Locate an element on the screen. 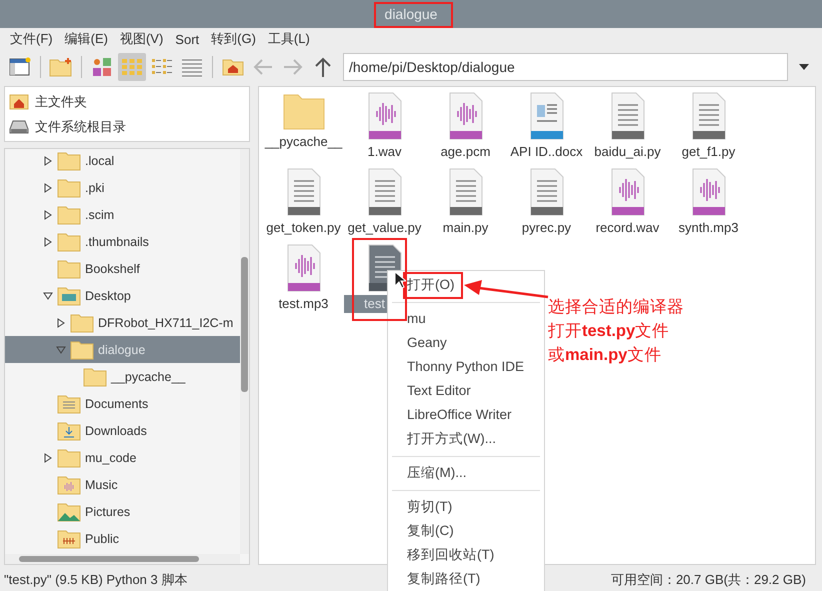 Image resolution: width=822 pixels, height=591 pixels. context-menu-item: 剪切(T) is located at coordinates (466, 507).